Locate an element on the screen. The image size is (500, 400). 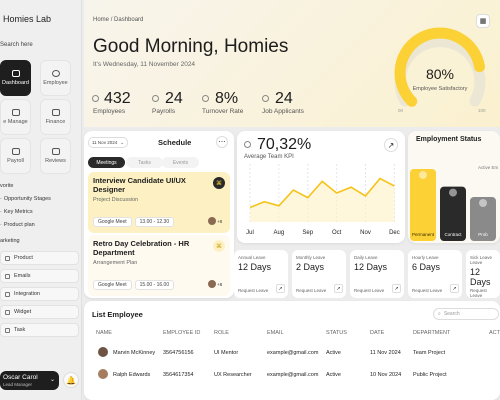
leave-card: Sick Leave Leave12 DaysRequest Leave↗ is located at coordinates (483, 274).